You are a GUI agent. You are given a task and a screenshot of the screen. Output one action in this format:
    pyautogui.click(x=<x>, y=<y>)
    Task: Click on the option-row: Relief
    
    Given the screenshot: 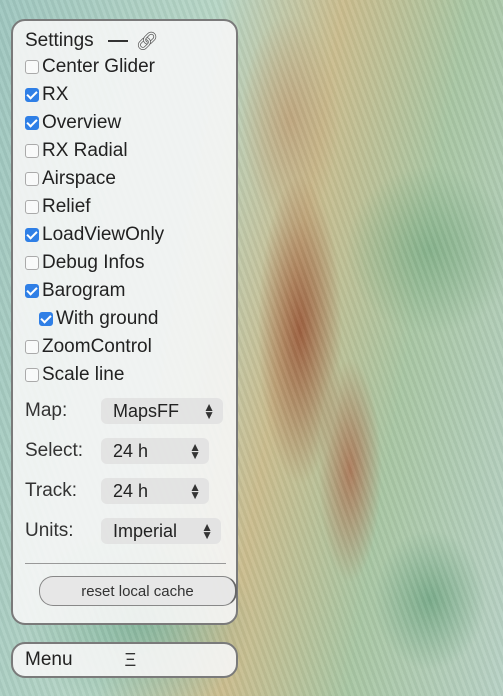 What is the action you would take?
    pyautogui.click(x=130, y=207)
    